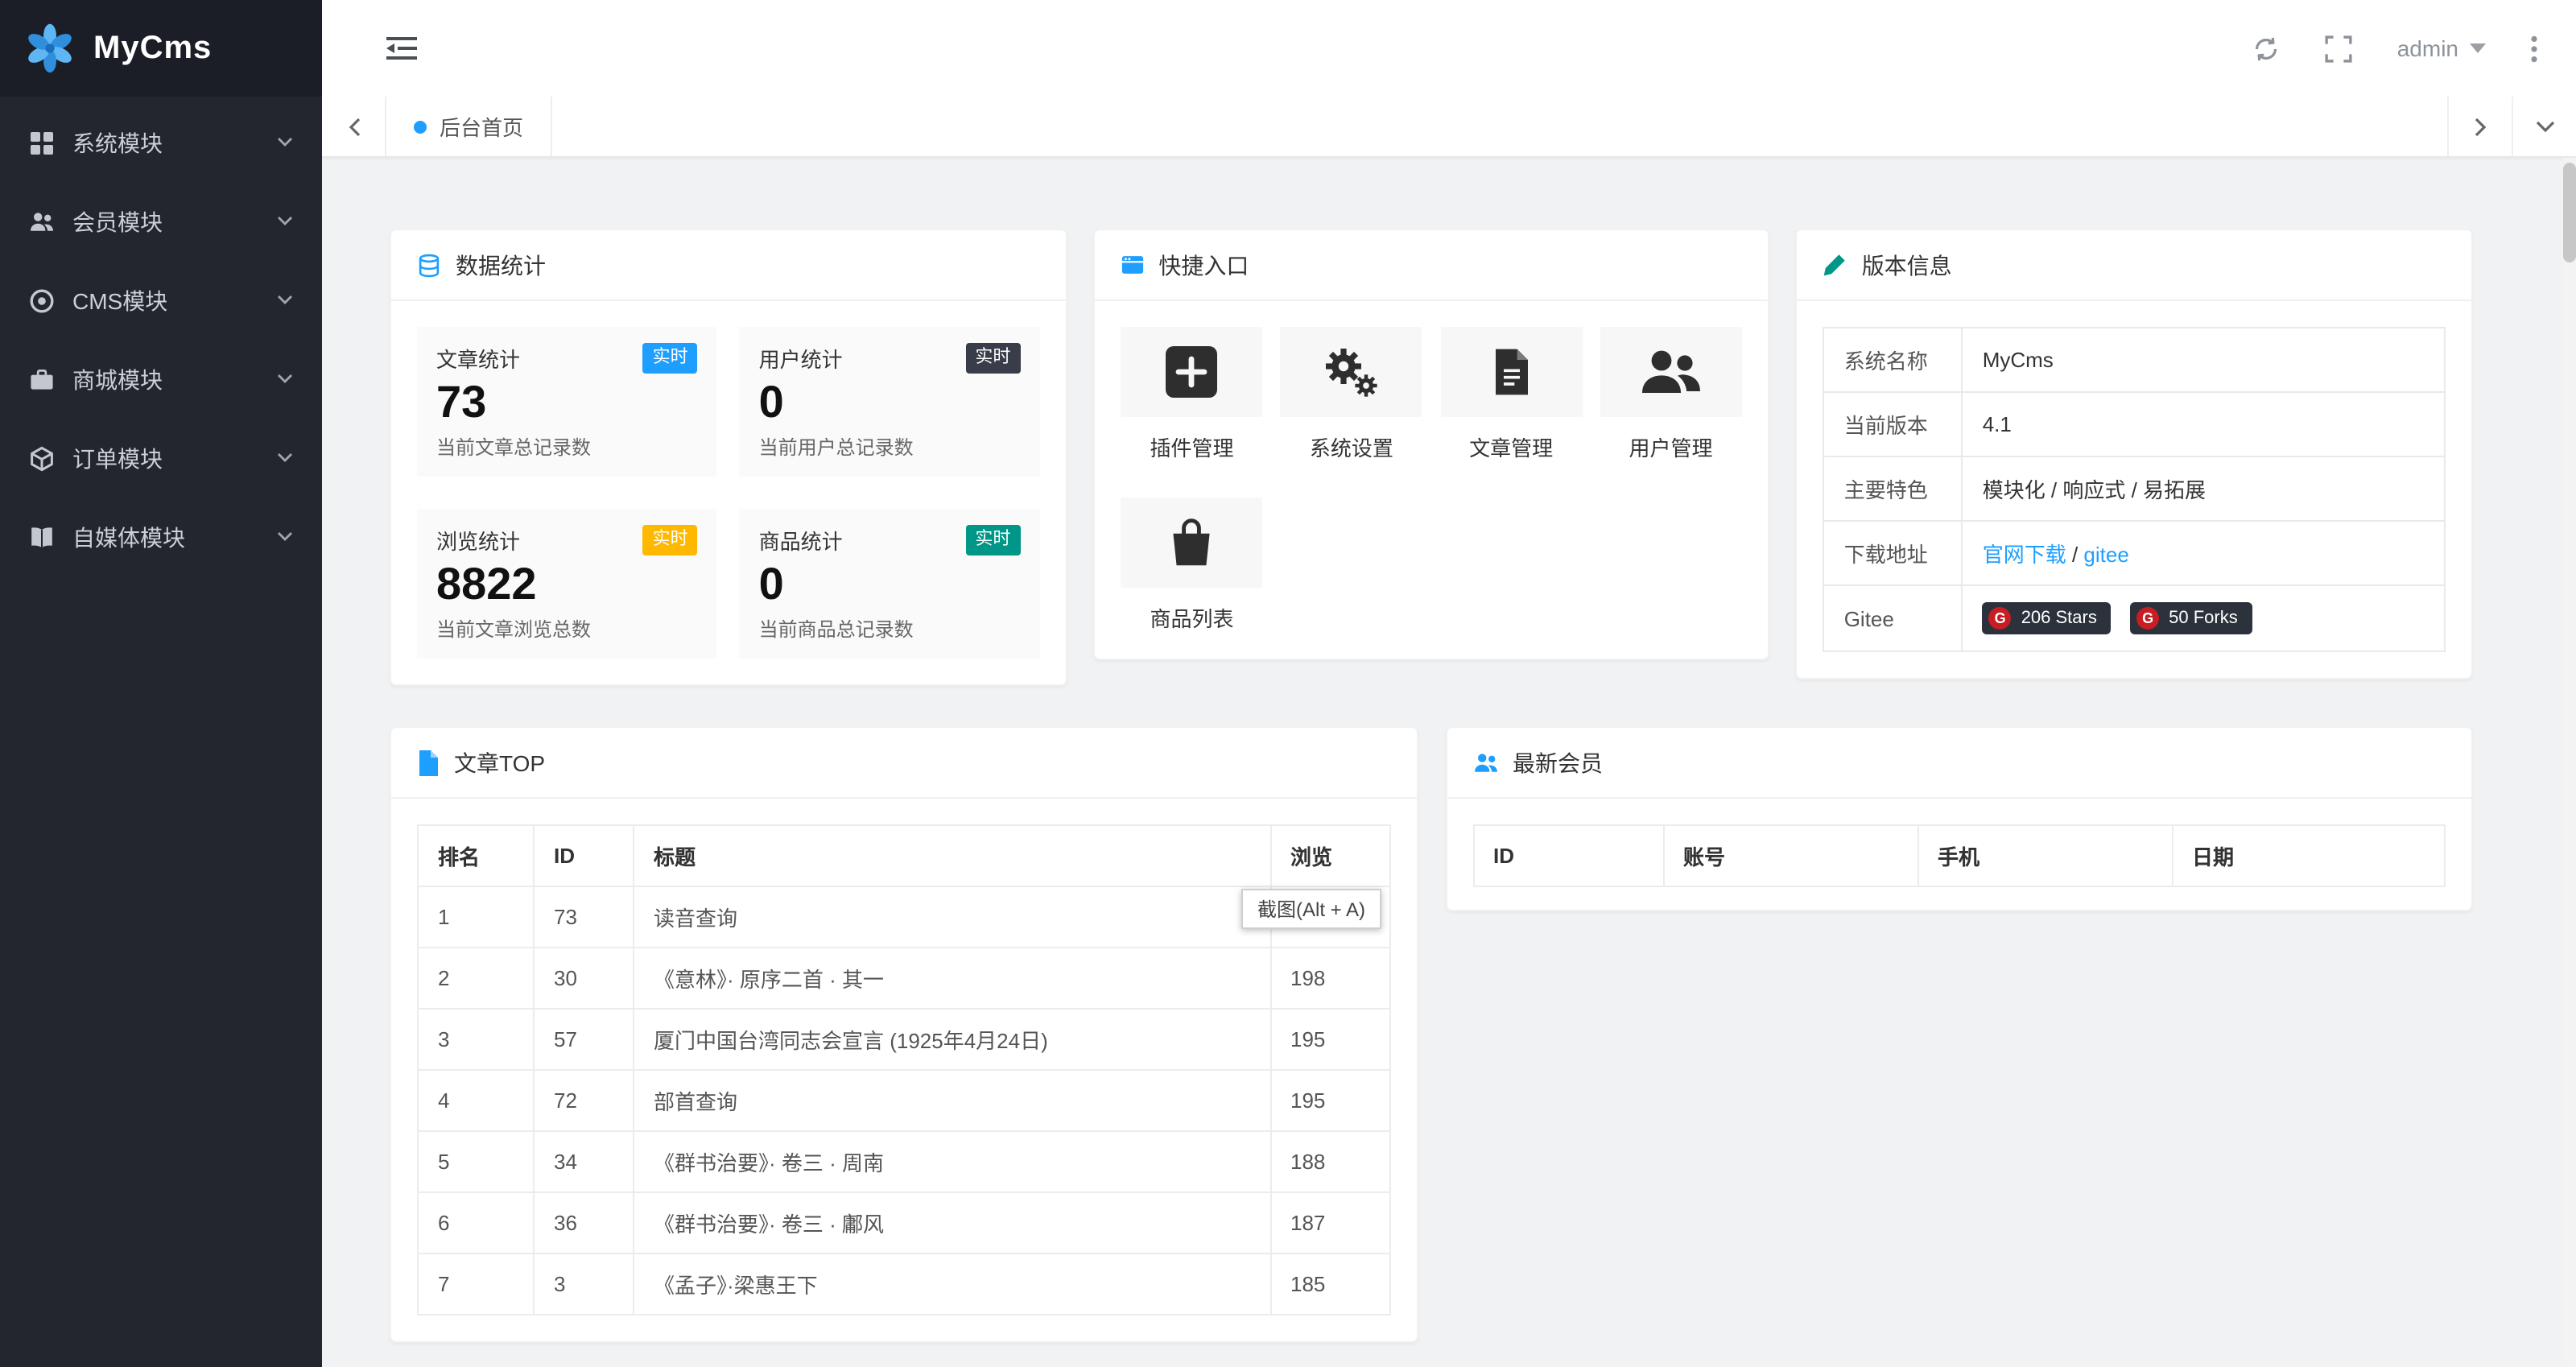 This screenshot has width=2576, height=1367. Describe the element at coordinates (1893, 553) in the screenshot. I see `version-row-label: 下载地址` at that location.